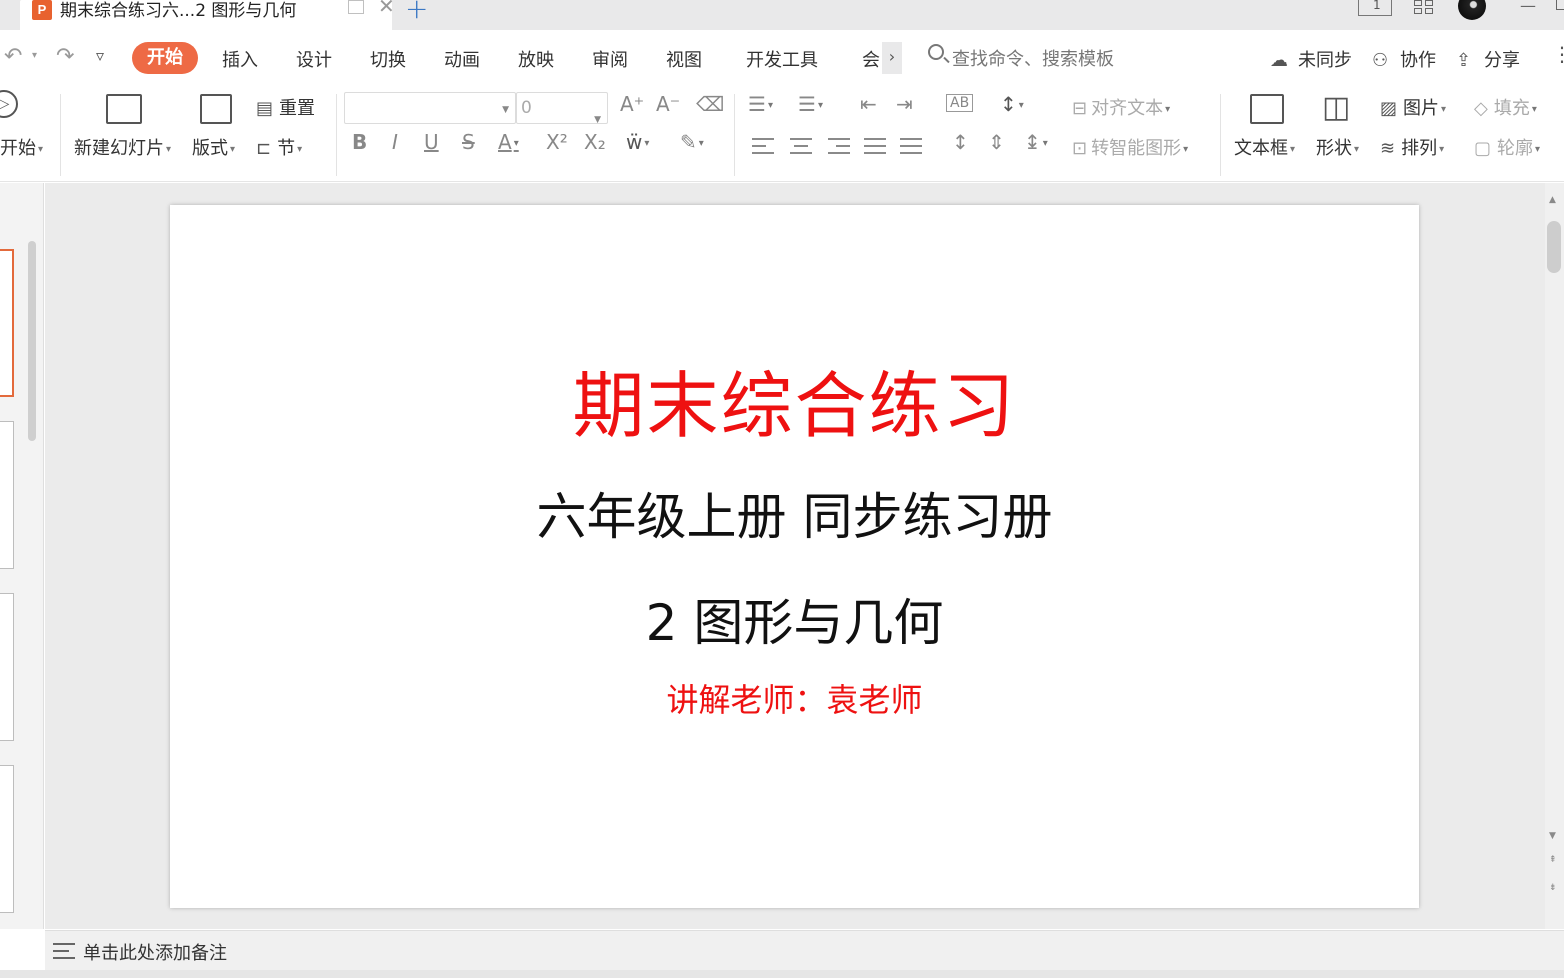 Image resolution: width=1564 pixels, height=978 pixels. What do you see at coordinates (801, 146) in the screenshot?
I see `align-center-icon` at bounding box center [801, 146].